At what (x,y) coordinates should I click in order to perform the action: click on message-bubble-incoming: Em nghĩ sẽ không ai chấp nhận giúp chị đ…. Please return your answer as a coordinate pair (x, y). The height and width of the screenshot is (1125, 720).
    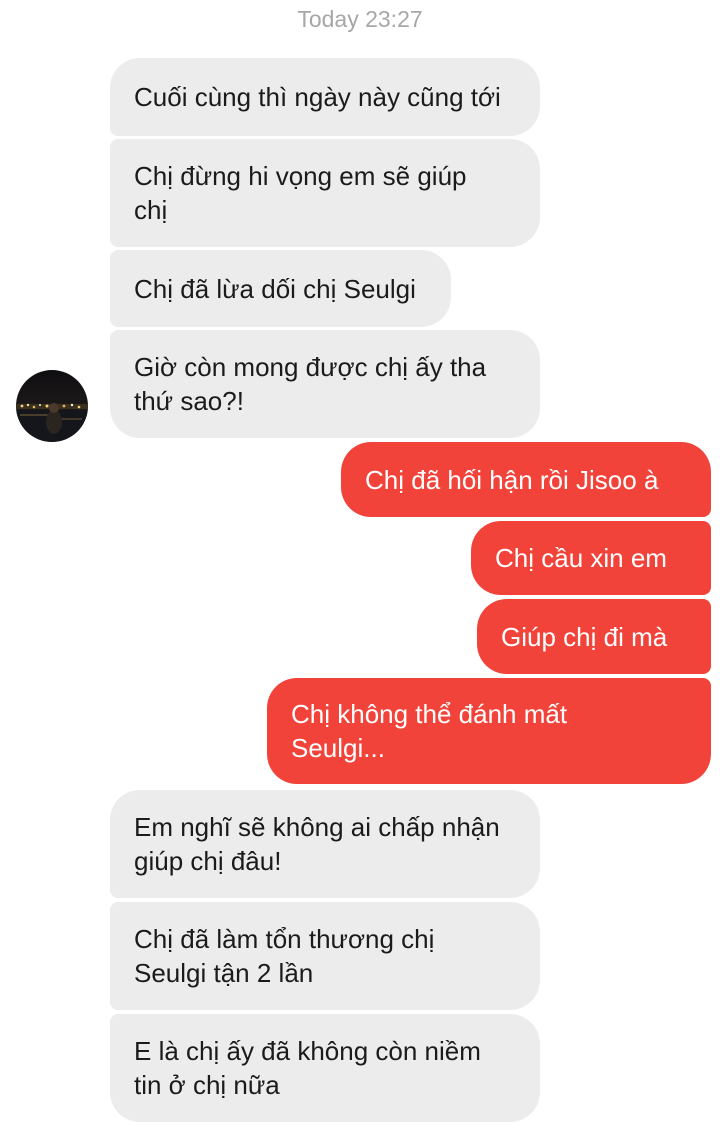
    Looking at the image, I should click on (325, 844).